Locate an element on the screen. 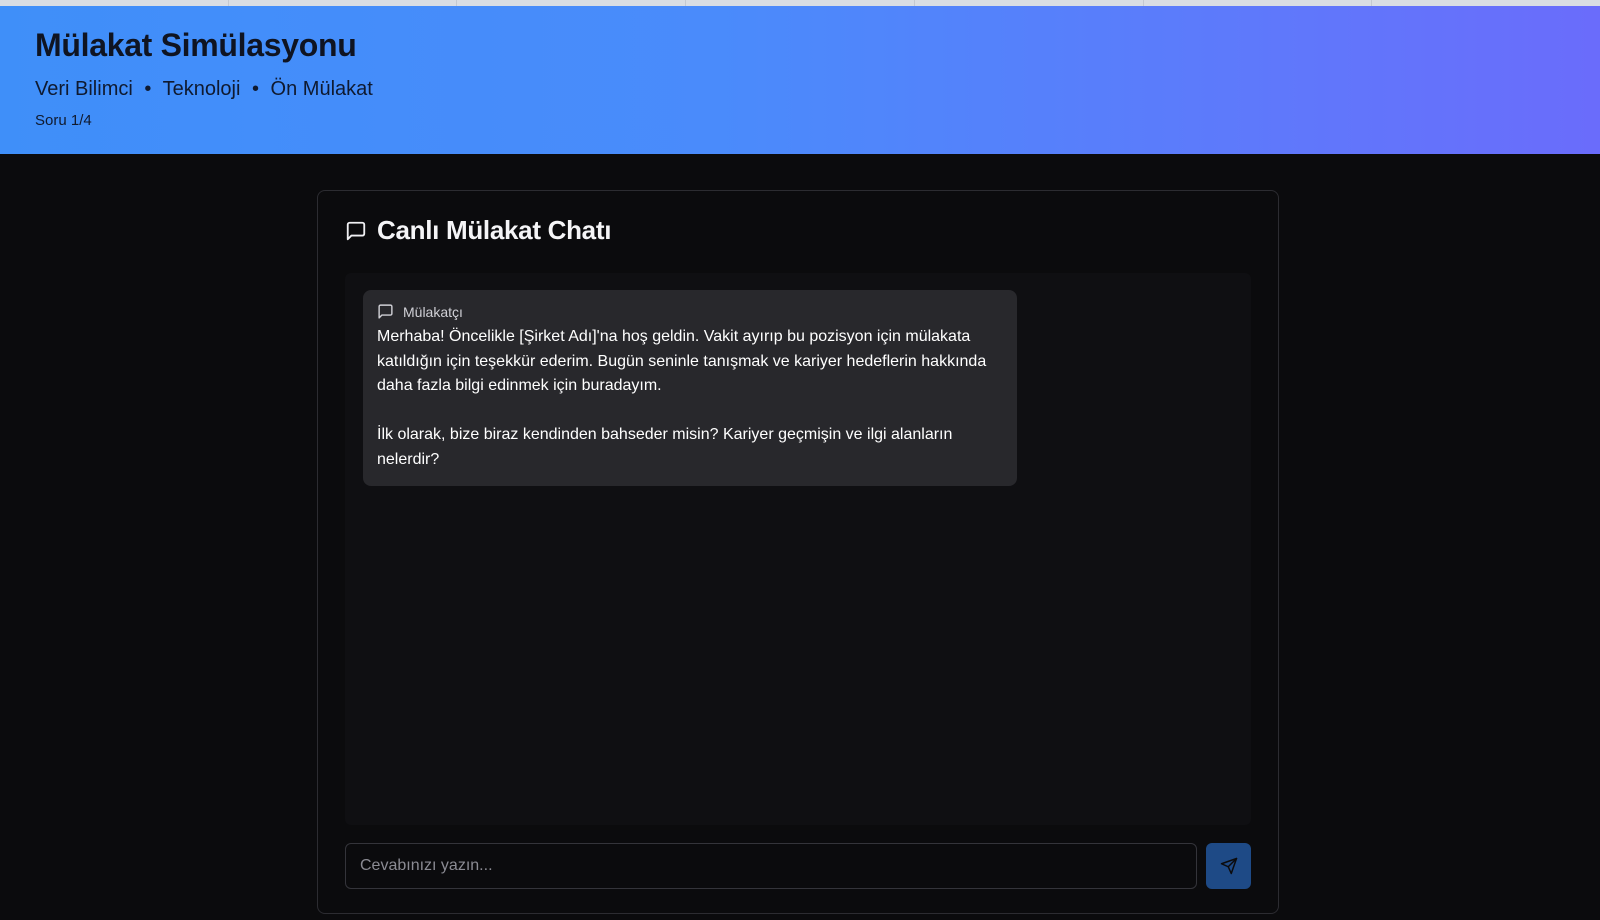  chat-title: Canlı Mülakat Chatı is located at coordinates (494, 230).